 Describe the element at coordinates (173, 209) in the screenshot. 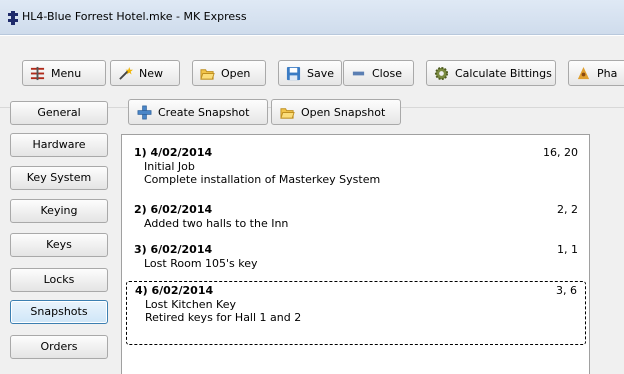

I see `snapshot-date: 2) 6/02/2014` at that location.